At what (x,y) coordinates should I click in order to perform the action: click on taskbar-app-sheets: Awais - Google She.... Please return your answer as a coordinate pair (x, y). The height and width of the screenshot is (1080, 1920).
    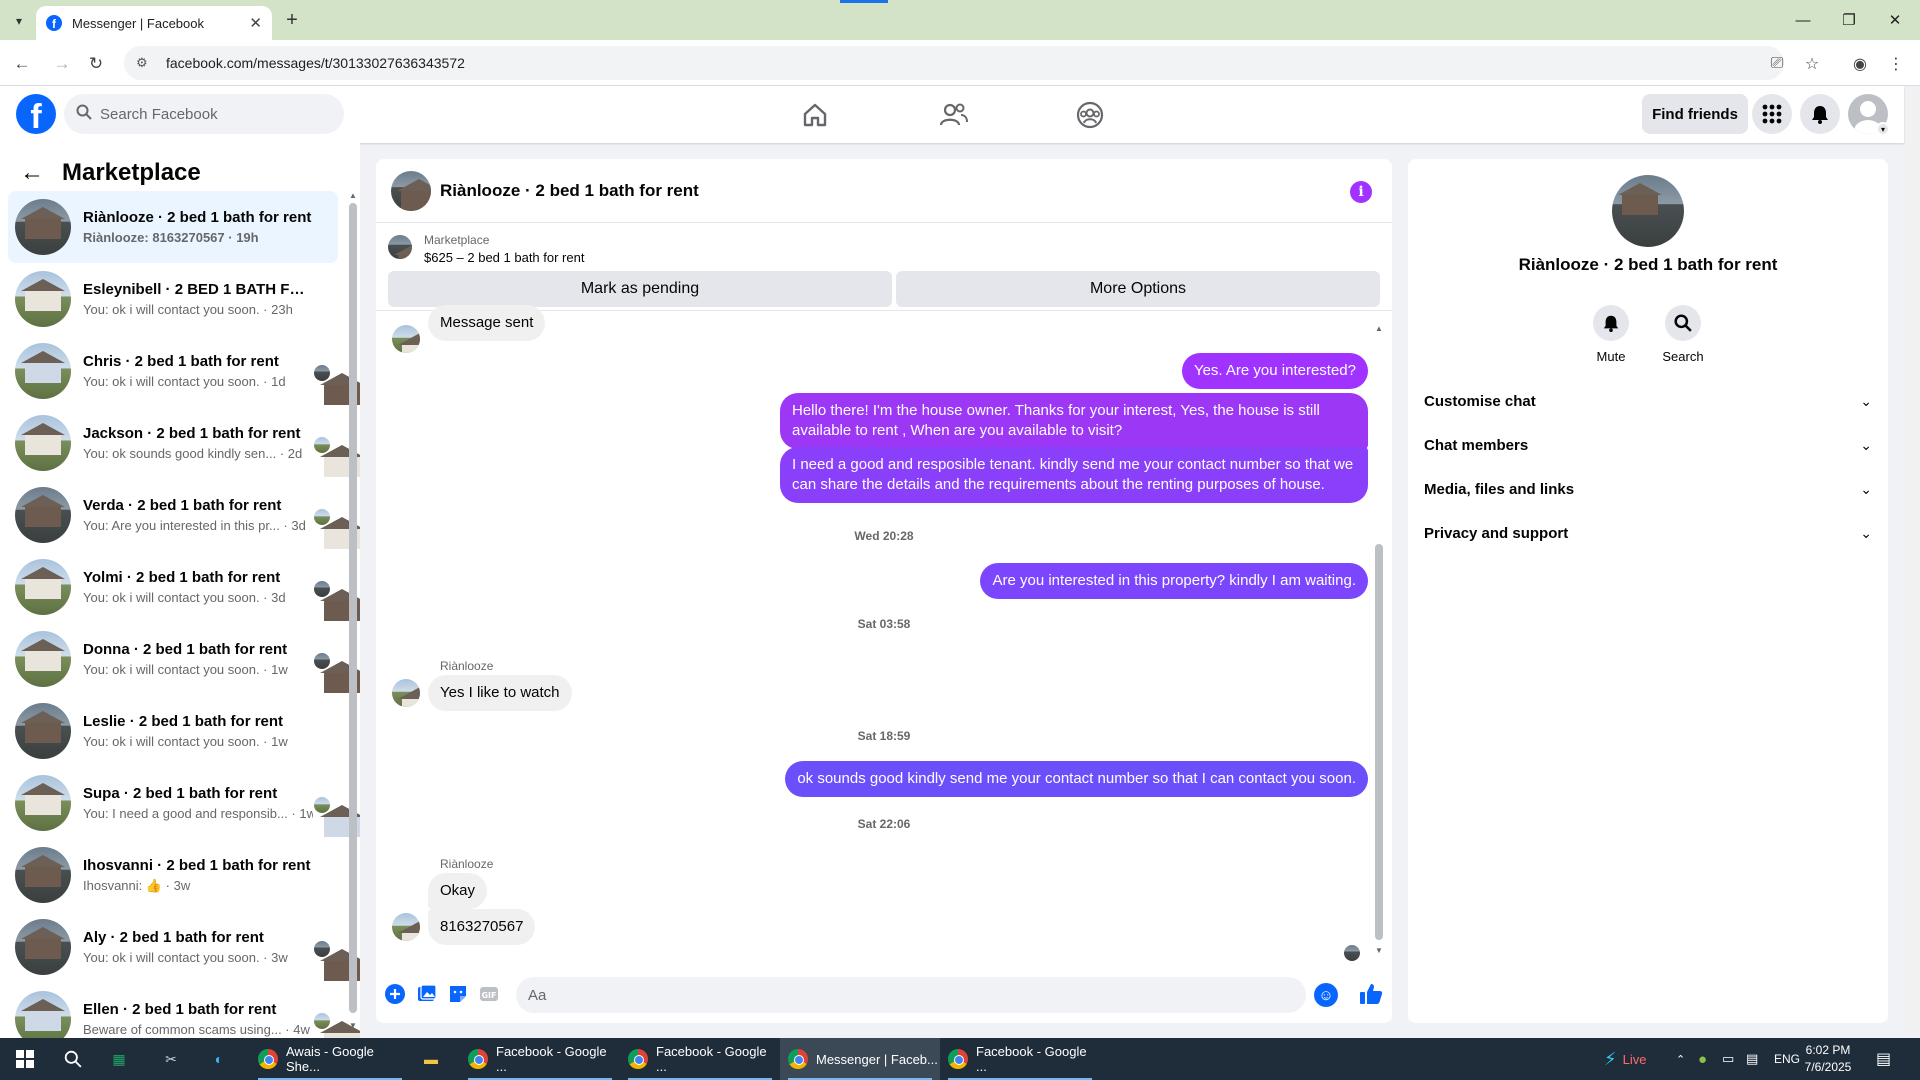
    Looking at the image, I should click on (330, 1059).